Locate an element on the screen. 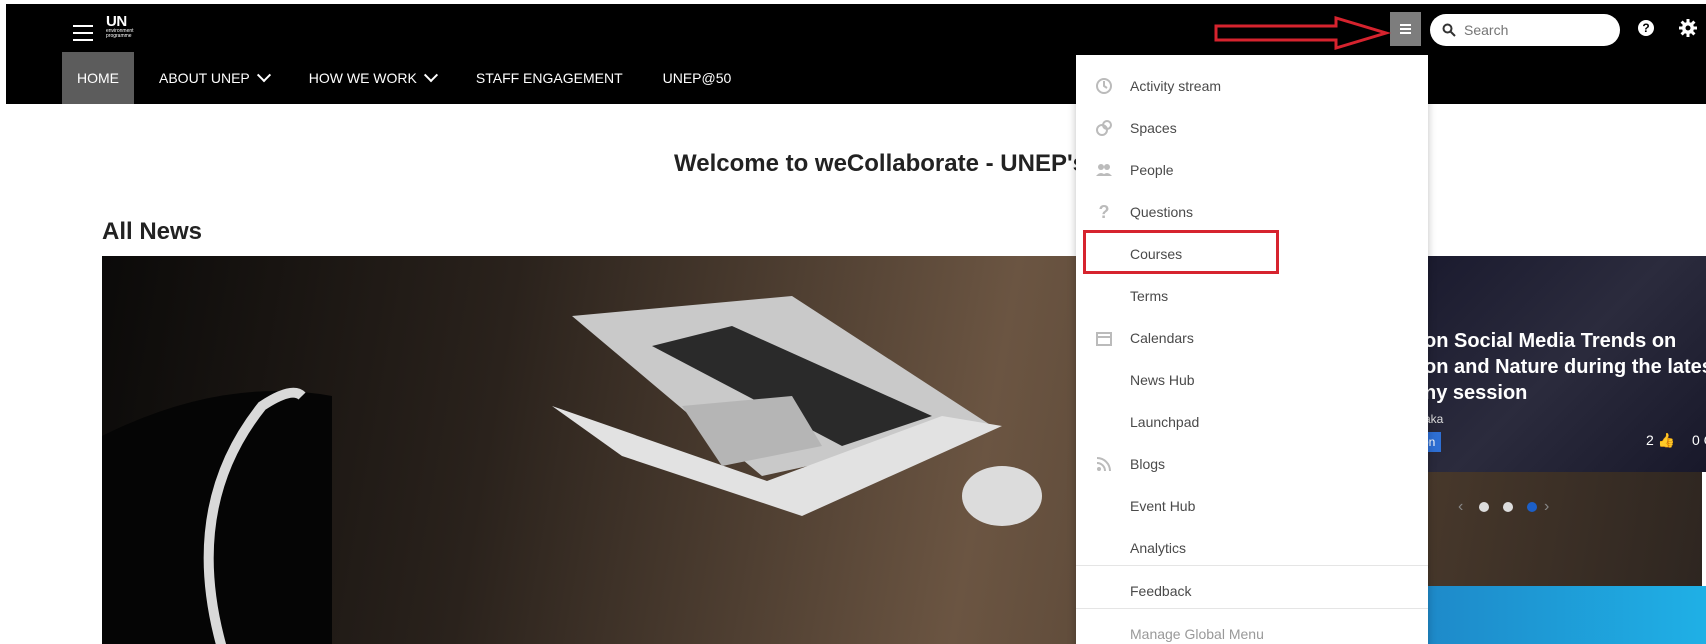  slide-title-line: ny session is located at coordinates (1476, 393).